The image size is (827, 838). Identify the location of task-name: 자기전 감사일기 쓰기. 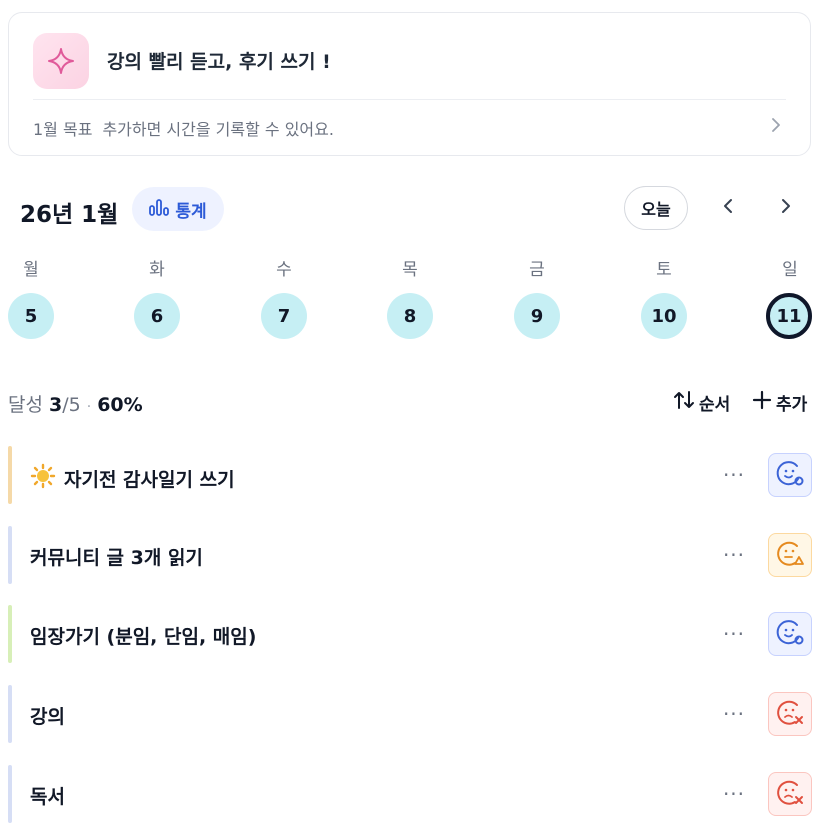
(132, 478).